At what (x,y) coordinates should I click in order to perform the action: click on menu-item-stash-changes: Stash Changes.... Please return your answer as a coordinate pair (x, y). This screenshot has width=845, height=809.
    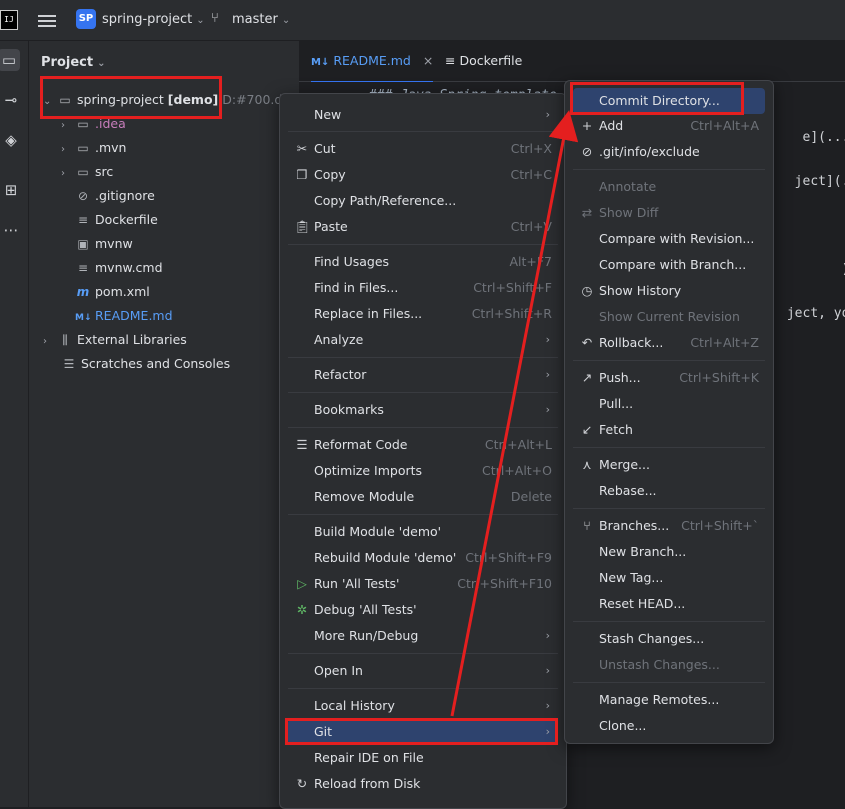
    Looking at the image, I should click on (669, 639).